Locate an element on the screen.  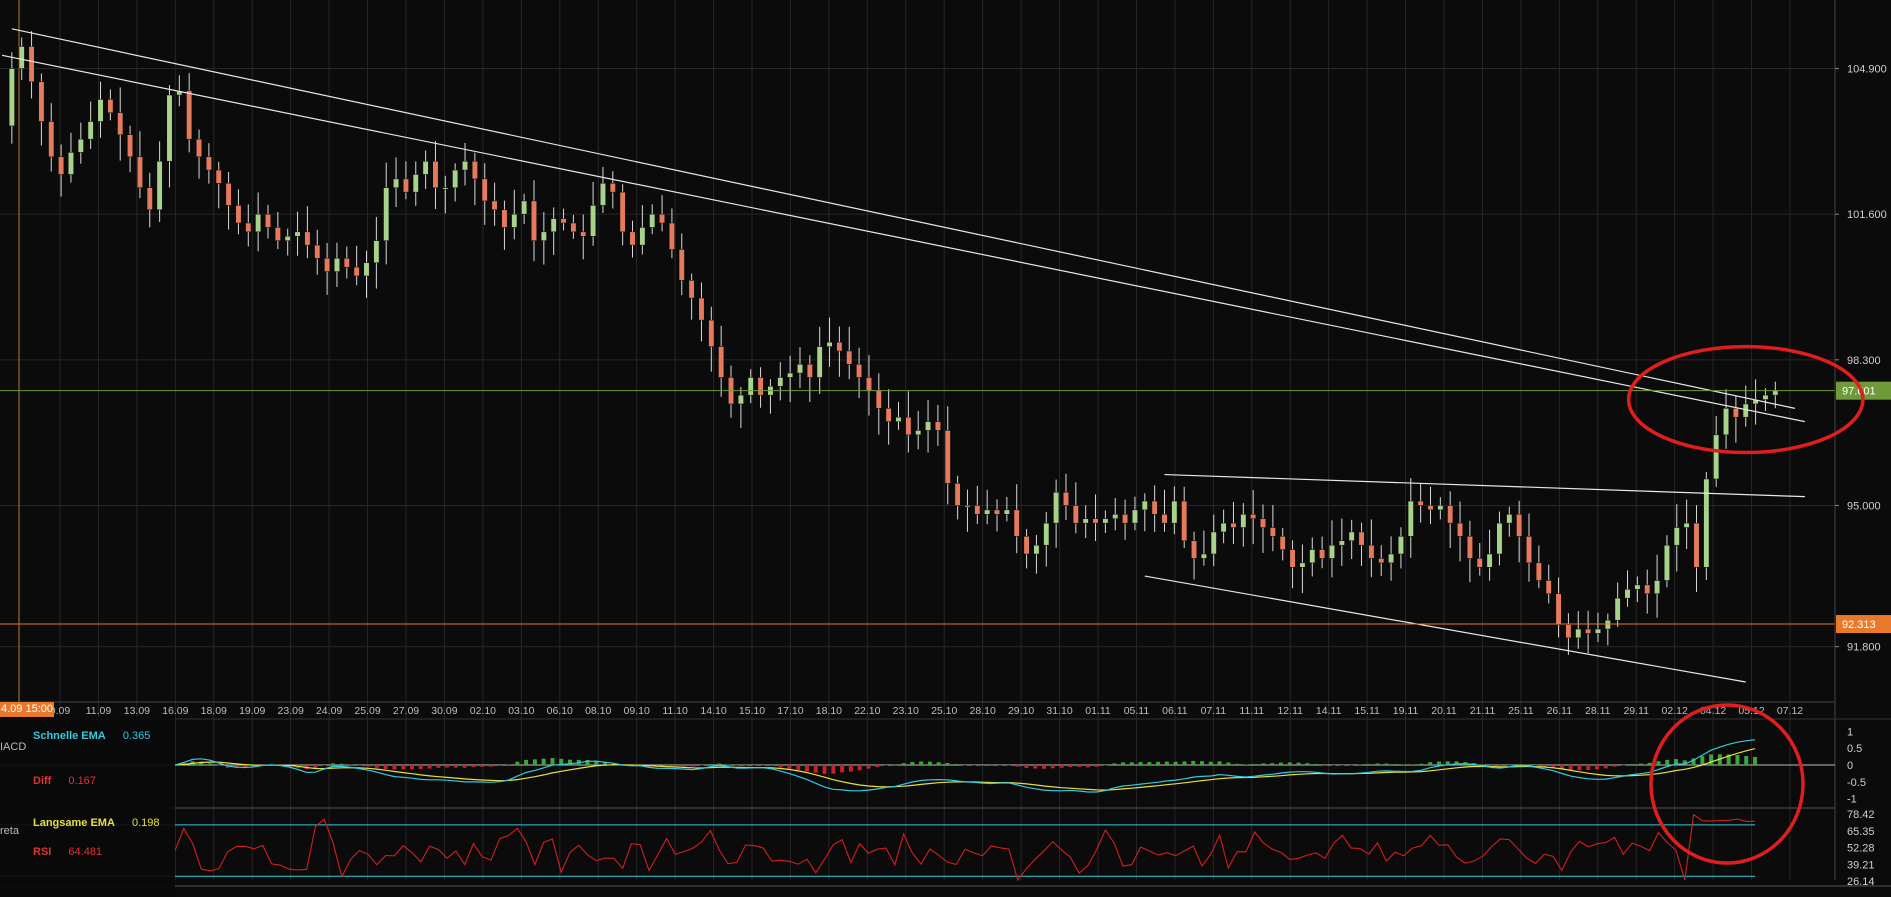
time-tick-label: 25.11 is located at coordinates (1521, 711).